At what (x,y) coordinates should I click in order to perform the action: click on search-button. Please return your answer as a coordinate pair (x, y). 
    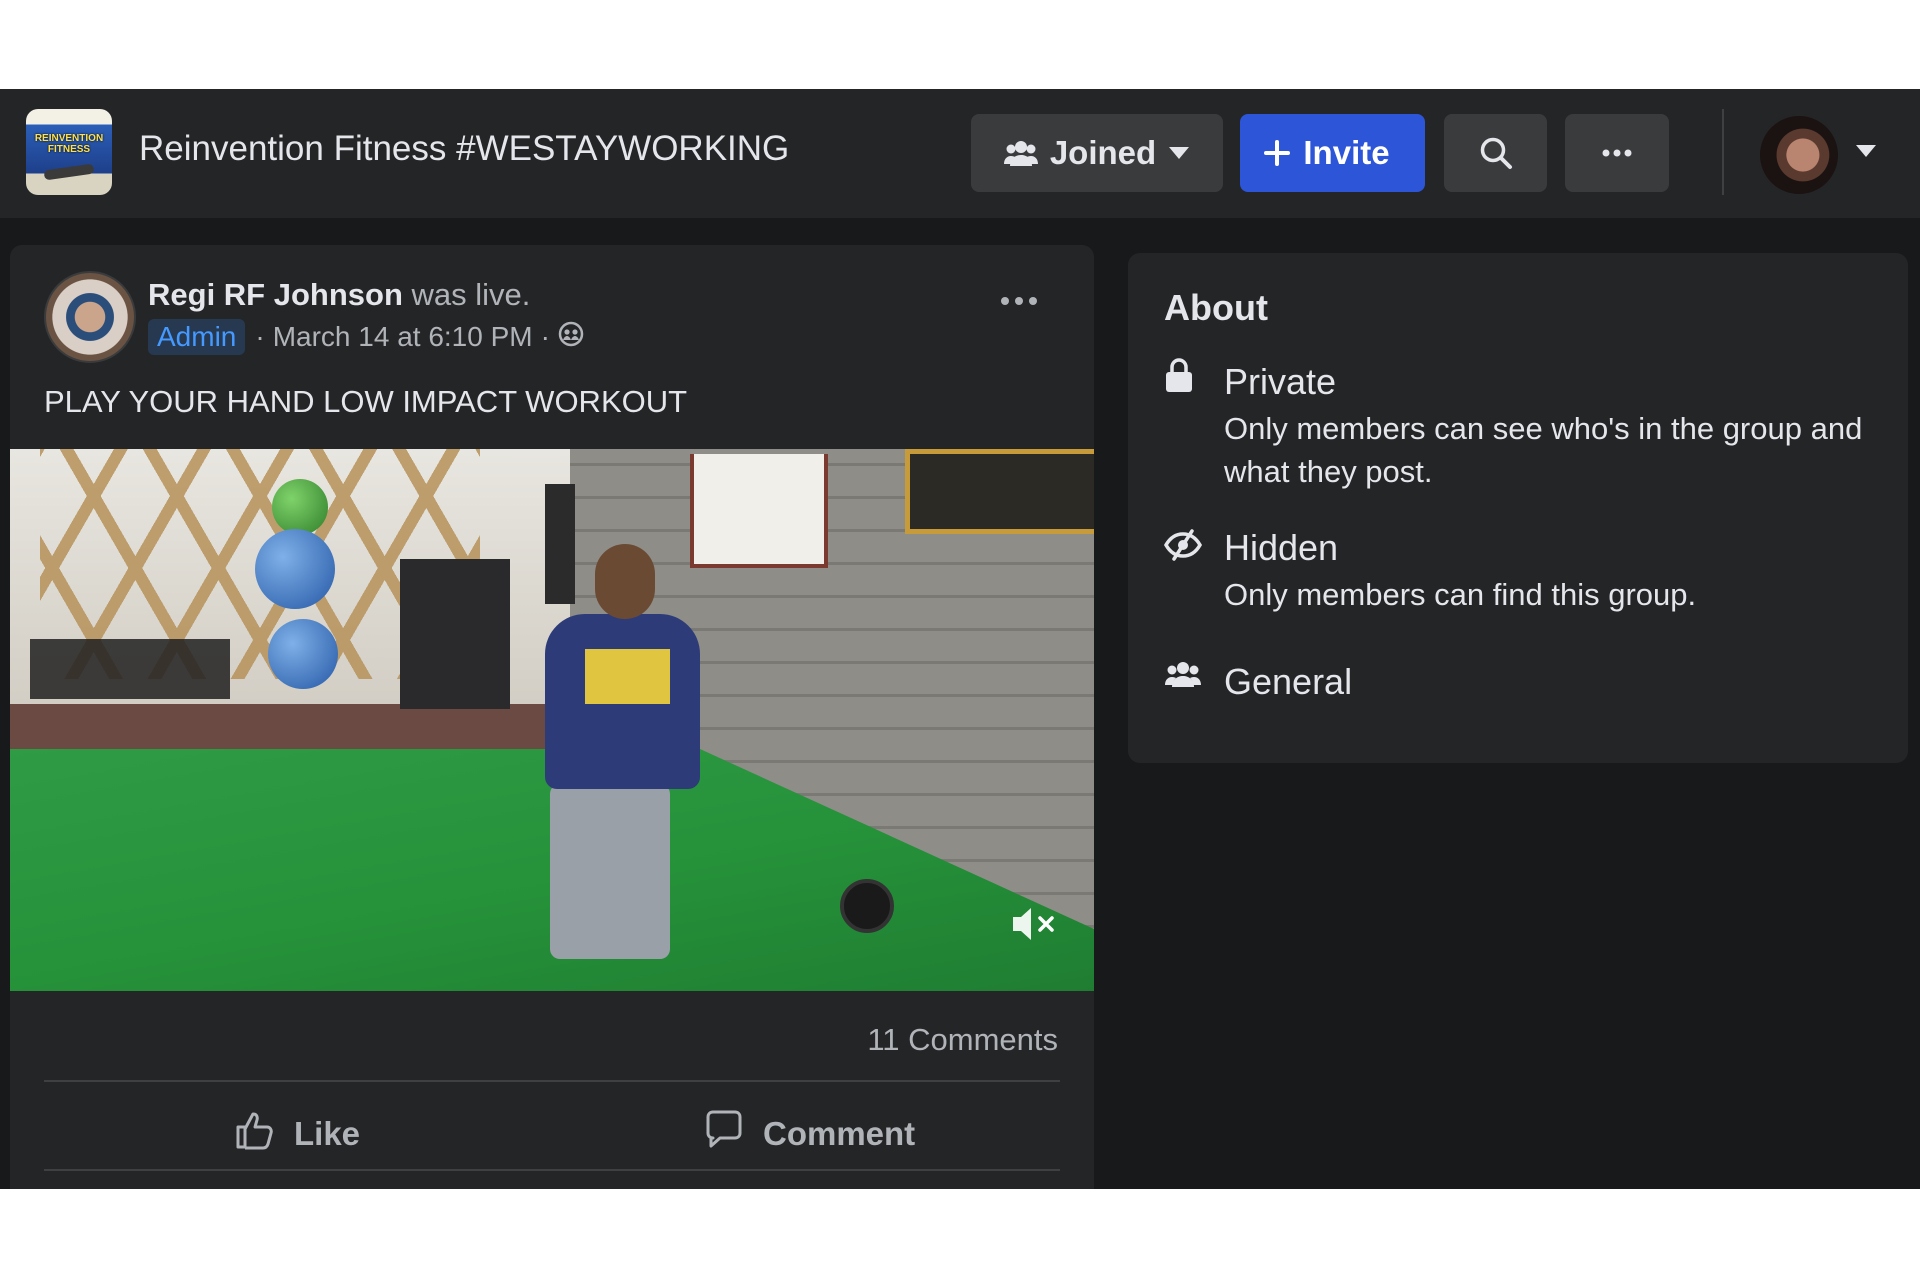
    Looking at the image, I should click on (1495, 153).